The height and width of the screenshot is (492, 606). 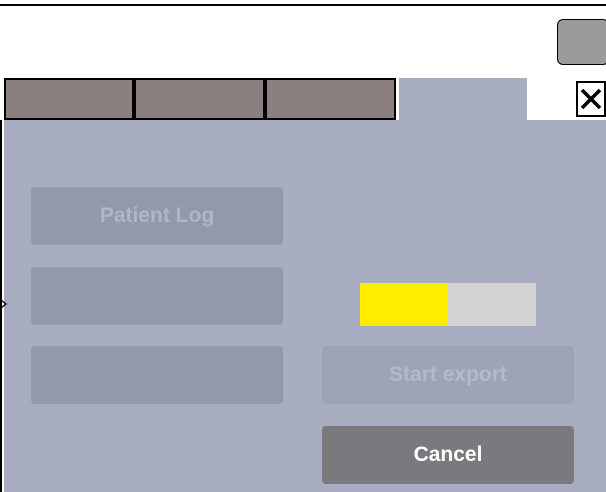 I want to click on export-progress-bar, so click(x=448, y=304).